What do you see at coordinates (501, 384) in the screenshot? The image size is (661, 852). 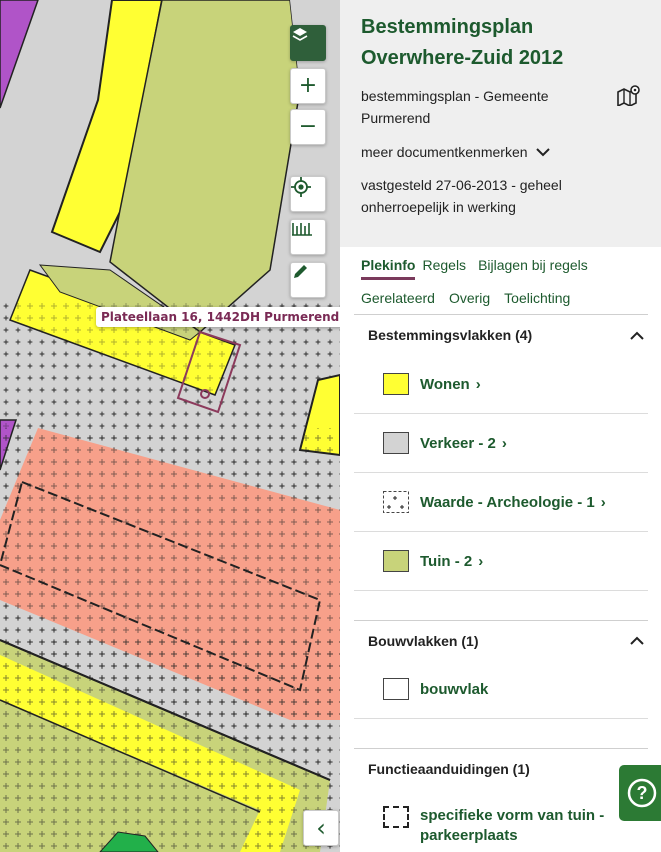 I see `list-item: Wonen ›` at bounding box center [501, 384].